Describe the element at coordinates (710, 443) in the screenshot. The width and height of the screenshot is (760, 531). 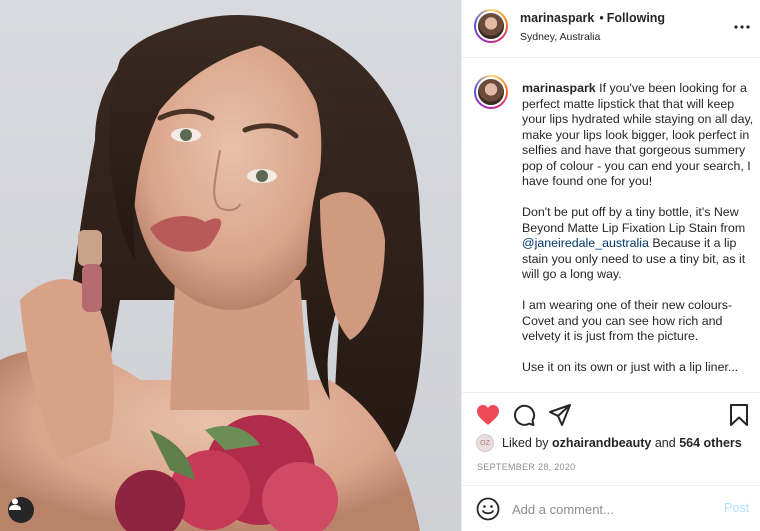
I see `likes-count-link: 564 others` at that location.